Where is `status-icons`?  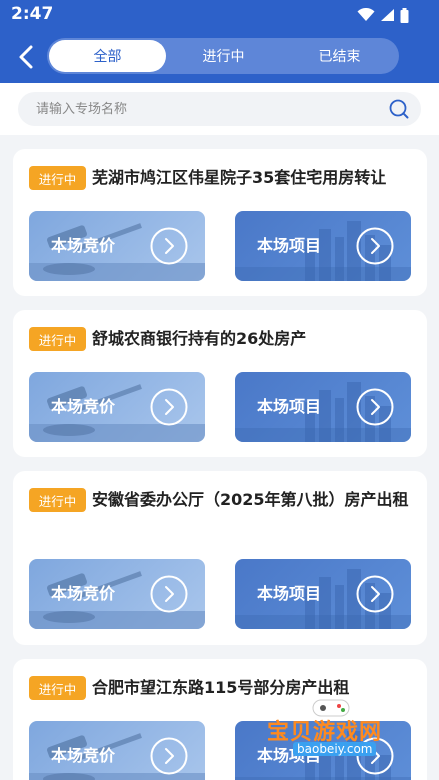 status-icons is located at coordinates (383, 15).